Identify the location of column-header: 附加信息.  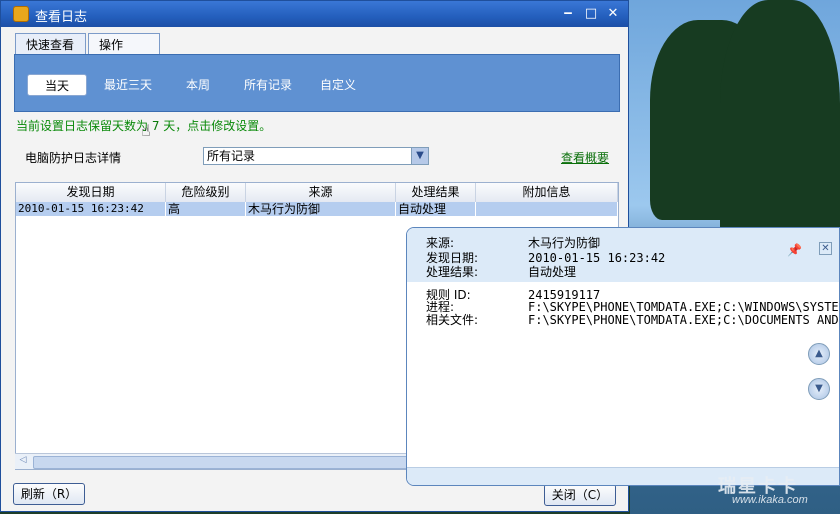
(547, 192).